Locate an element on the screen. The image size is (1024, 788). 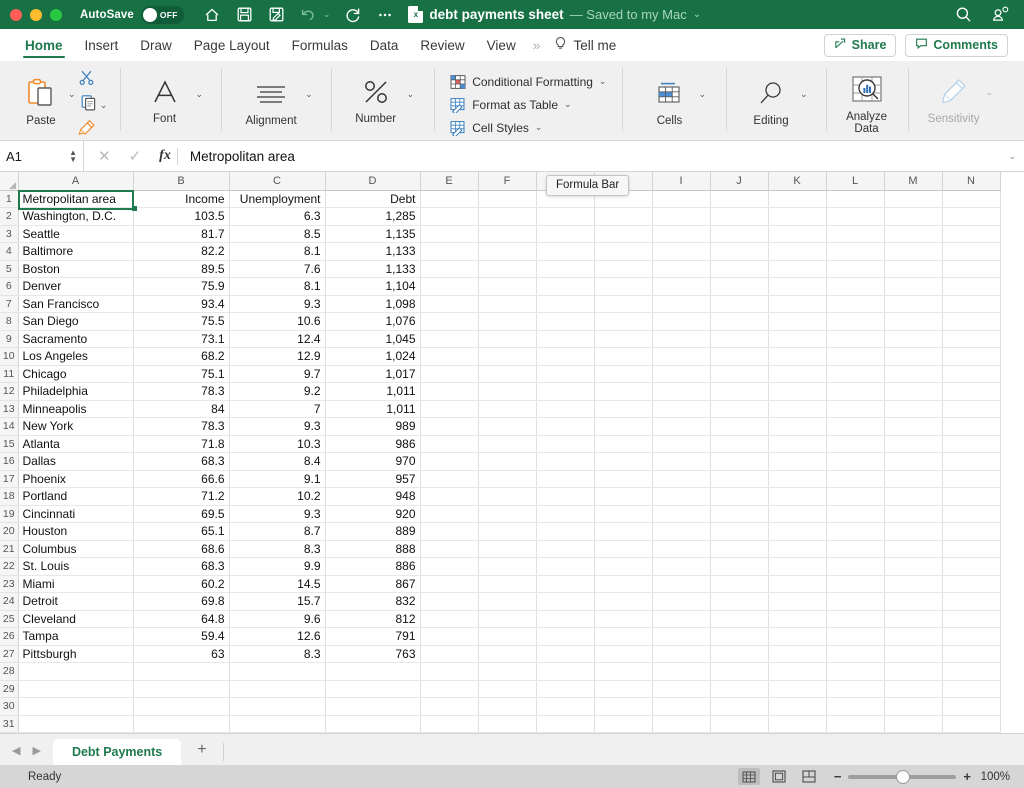
cell-D5: 1,133 is located at coordinates (373, 269).